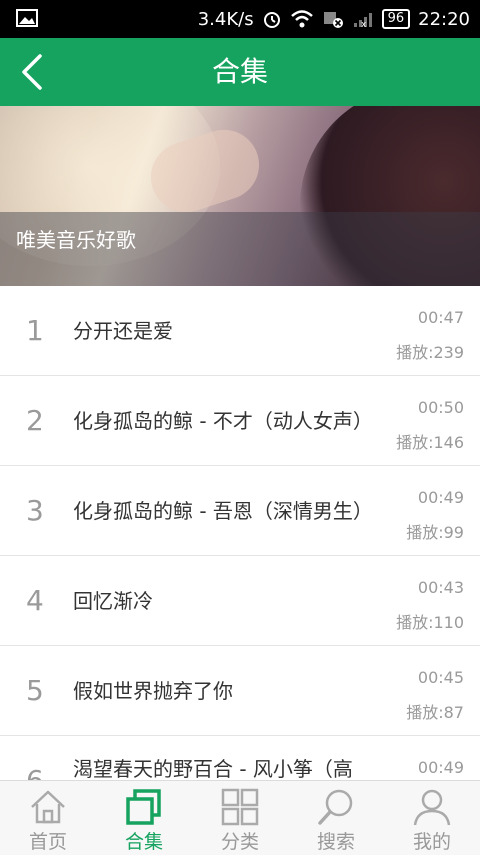 The image size is (480, 855). I want to click on song-title: 渴望春天的野百合 - 风小筝（高, so click(213, 768).